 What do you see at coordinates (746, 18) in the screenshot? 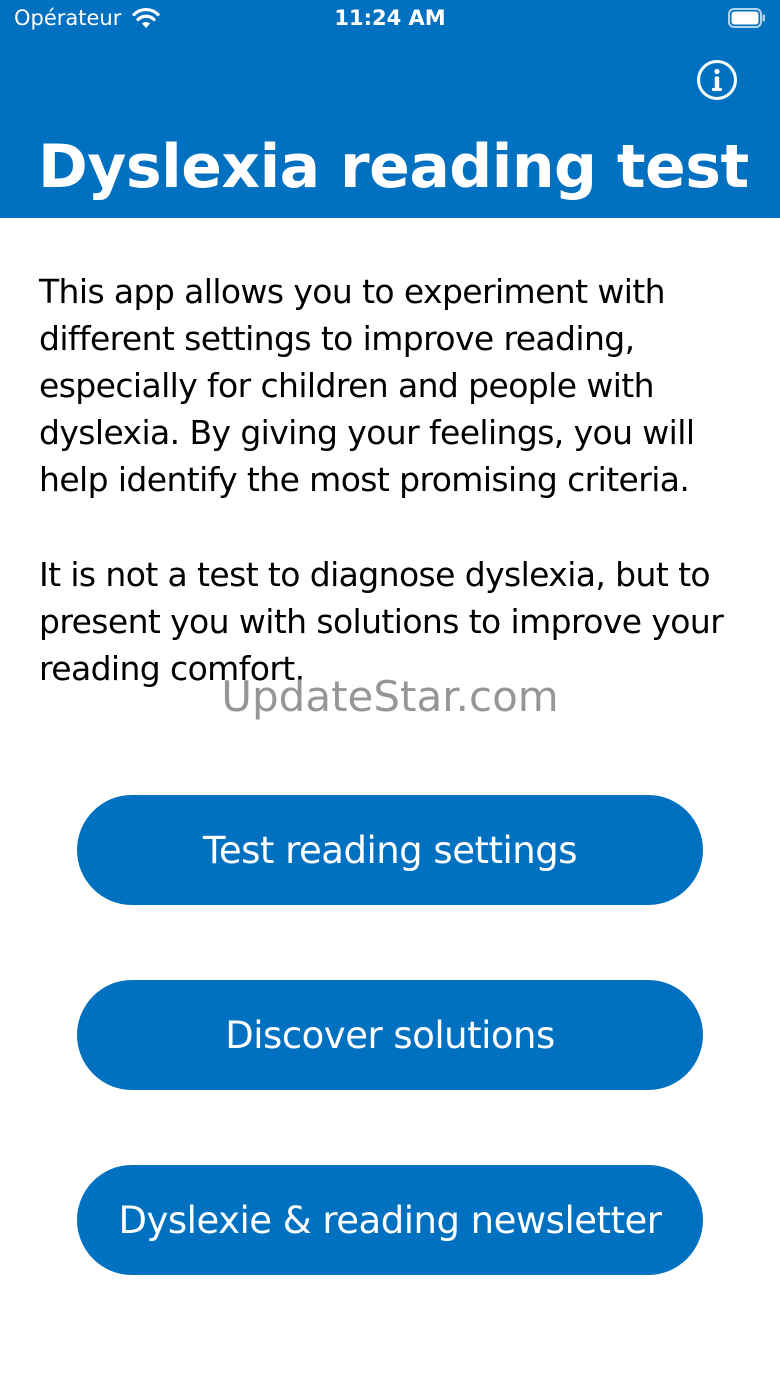
I see `battery-icon` at bounding box center [746, 18].